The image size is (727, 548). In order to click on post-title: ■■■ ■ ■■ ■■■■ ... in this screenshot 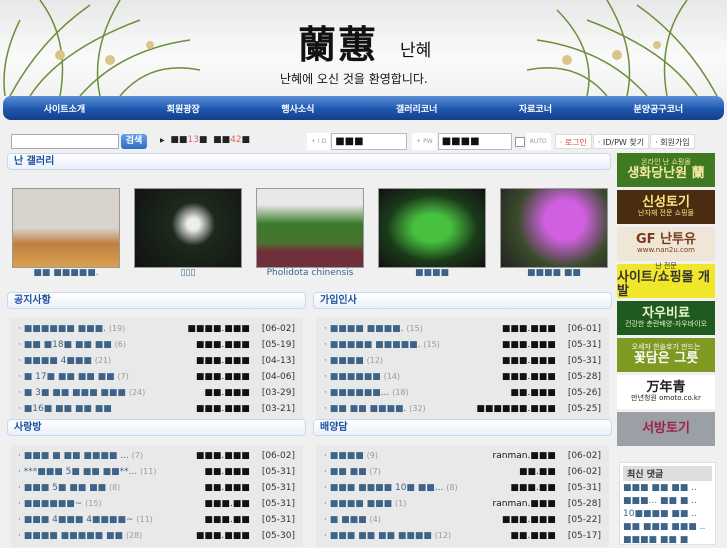, I will do `click(76, 456)`.